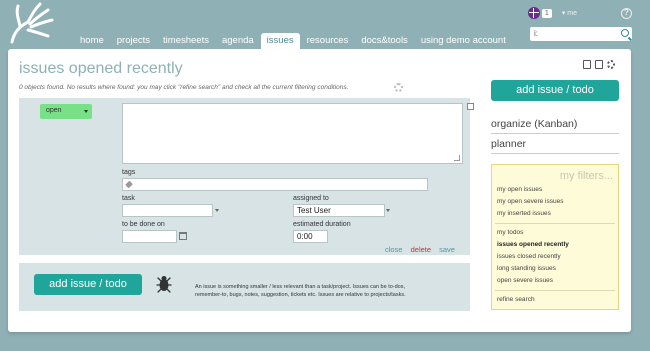 The image size is (650, 351). I want to click on top-right-bar: 1 ▾ me ?, so click(579, 13).